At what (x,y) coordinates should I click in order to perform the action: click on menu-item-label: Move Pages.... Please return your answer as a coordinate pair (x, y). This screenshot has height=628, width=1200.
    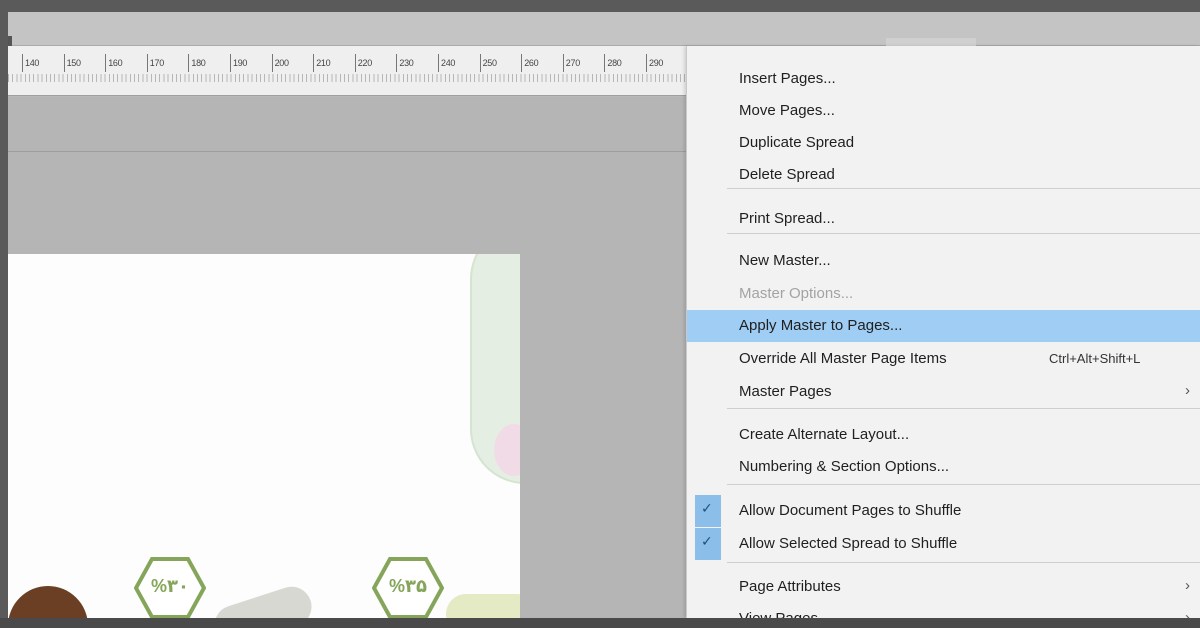
    Looking at the image, I should click on (787, 110).